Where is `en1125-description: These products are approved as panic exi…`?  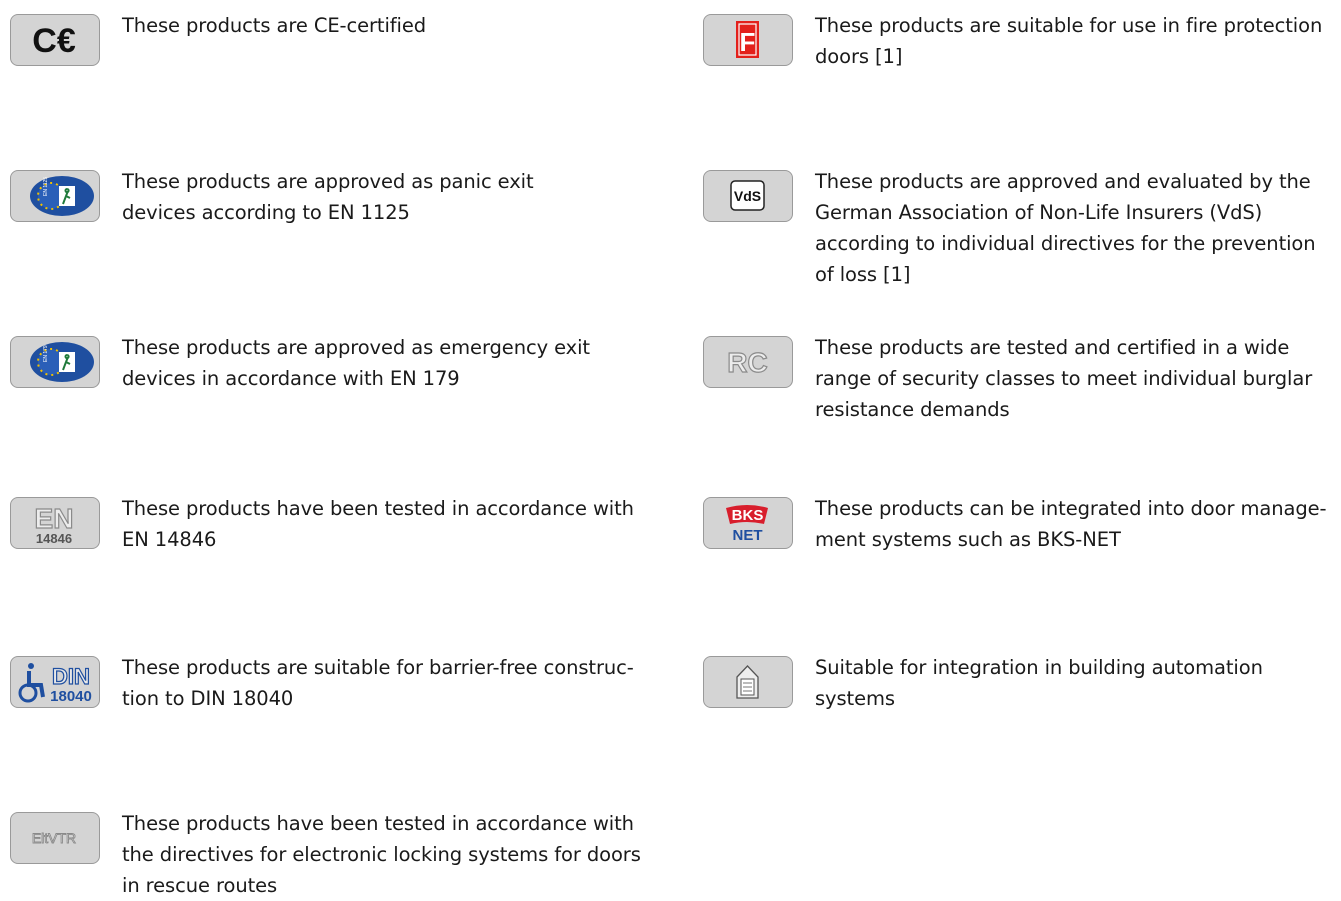 en1125-description: These products are approved as panic exi… is located at coordinates (328, 197).